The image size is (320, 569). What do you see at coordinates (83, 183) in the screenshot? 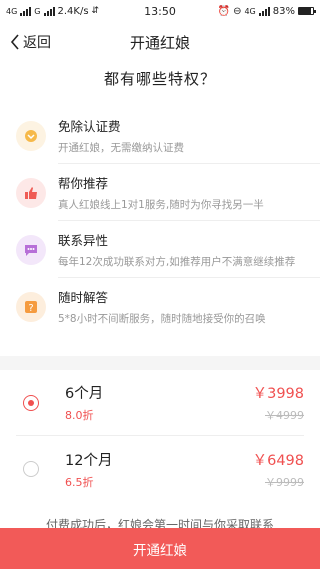
I see `feature-title: 帮你推荐` at bounding box center [83, 183].